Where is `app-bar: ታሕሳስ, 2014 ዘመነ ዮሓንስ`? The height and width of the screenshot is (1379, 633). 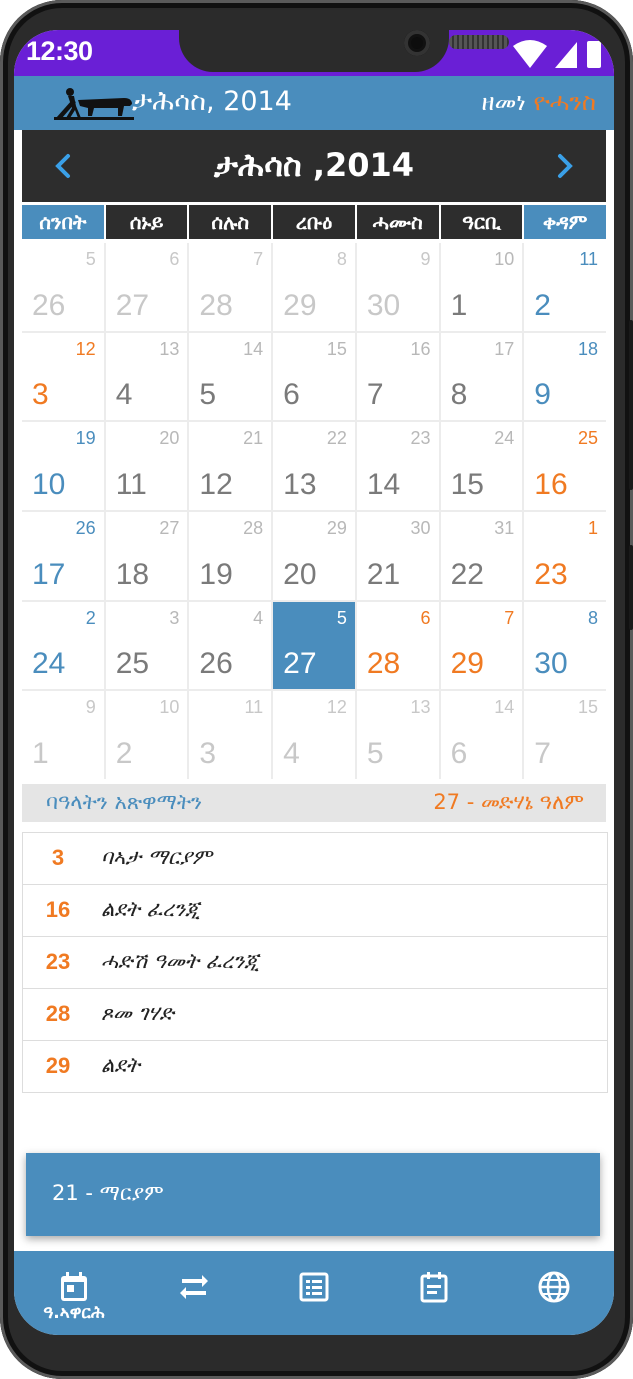
app-bar: ታሕሳስ, 2014 ዘመነ ዮሓንስ is located at coordinates (314, 103).